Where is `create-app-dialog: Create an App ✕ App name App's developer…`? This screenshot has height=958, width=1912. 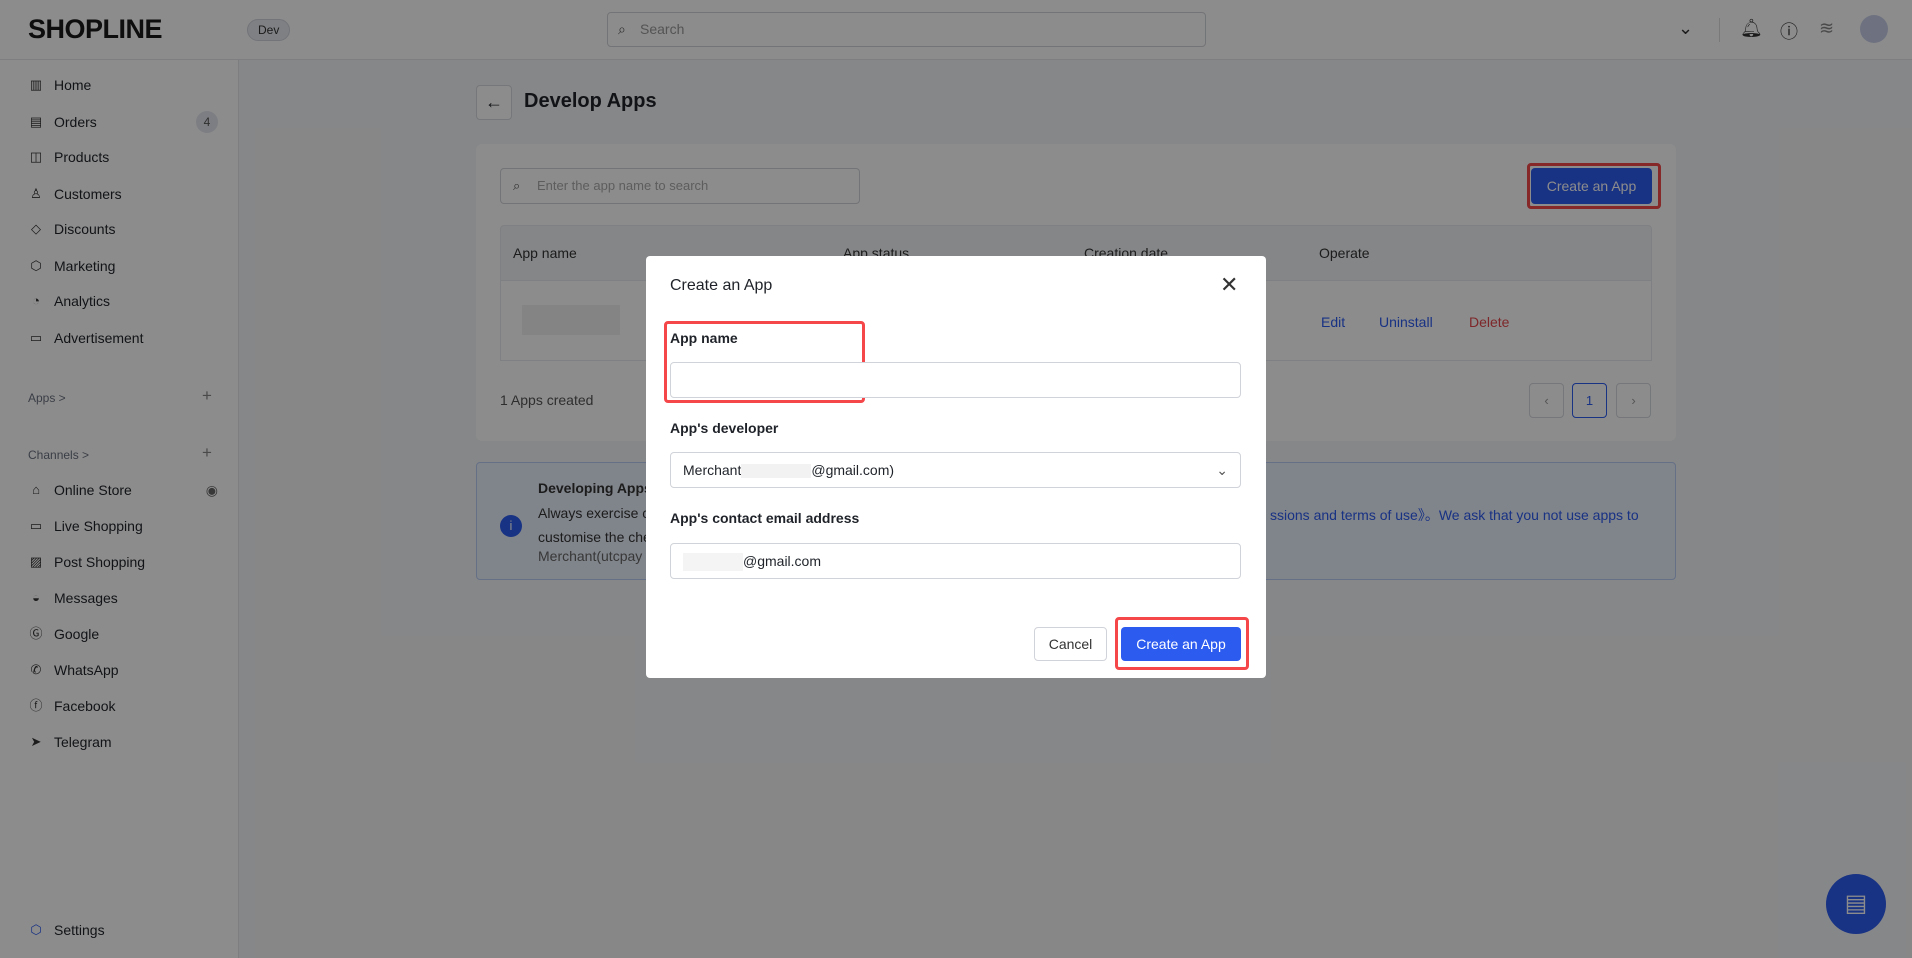
create-app-dialog: Create an App ✕ App name App's developer… is located at coordinates (956, 467).